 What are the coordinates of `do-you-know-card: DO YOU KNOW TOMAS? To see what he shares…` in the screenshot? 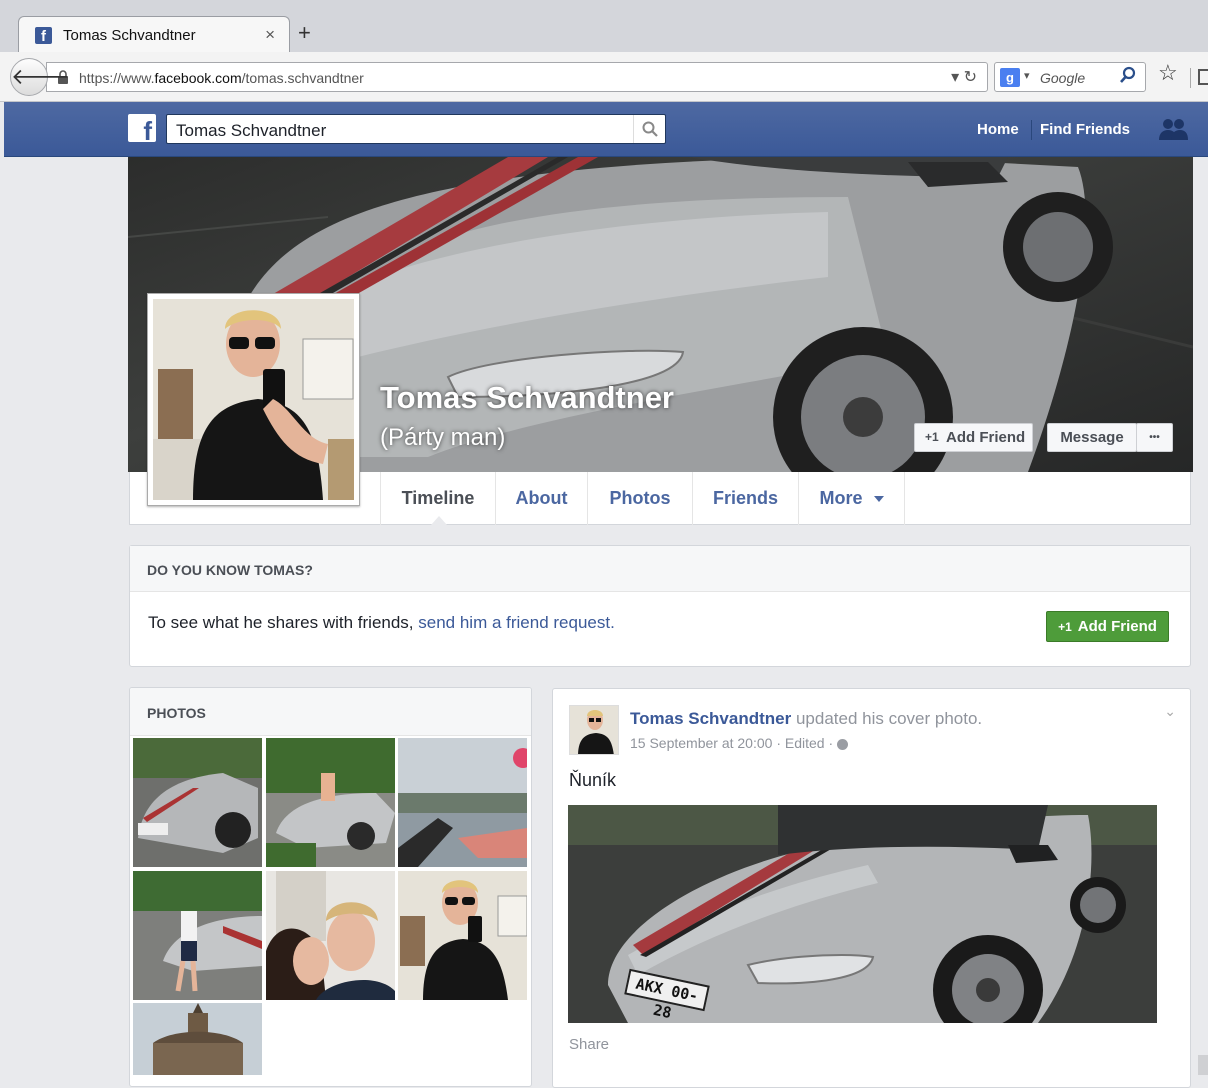 It's located at (660, 606).